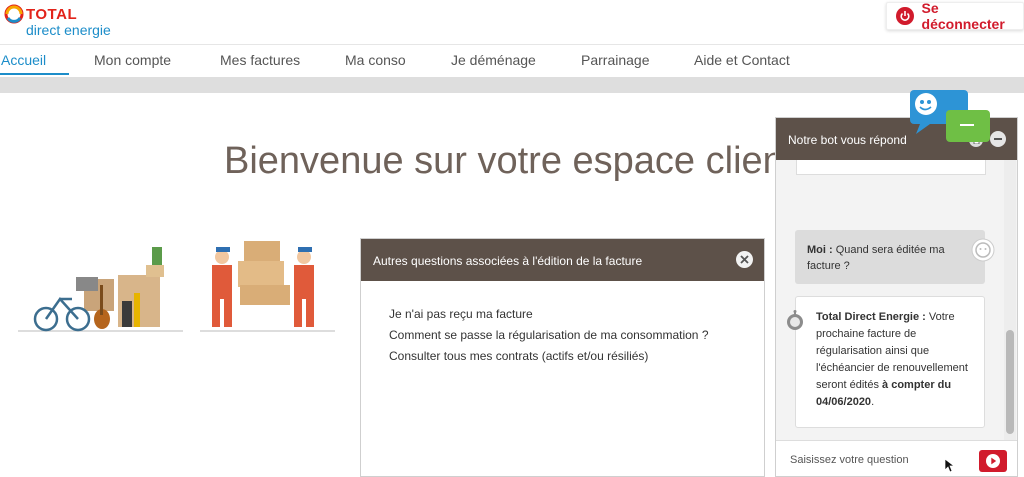  Describe the element at coordinates (963, 16) in the screenshot. I see `logout-label: Se déconnecter` at that location.